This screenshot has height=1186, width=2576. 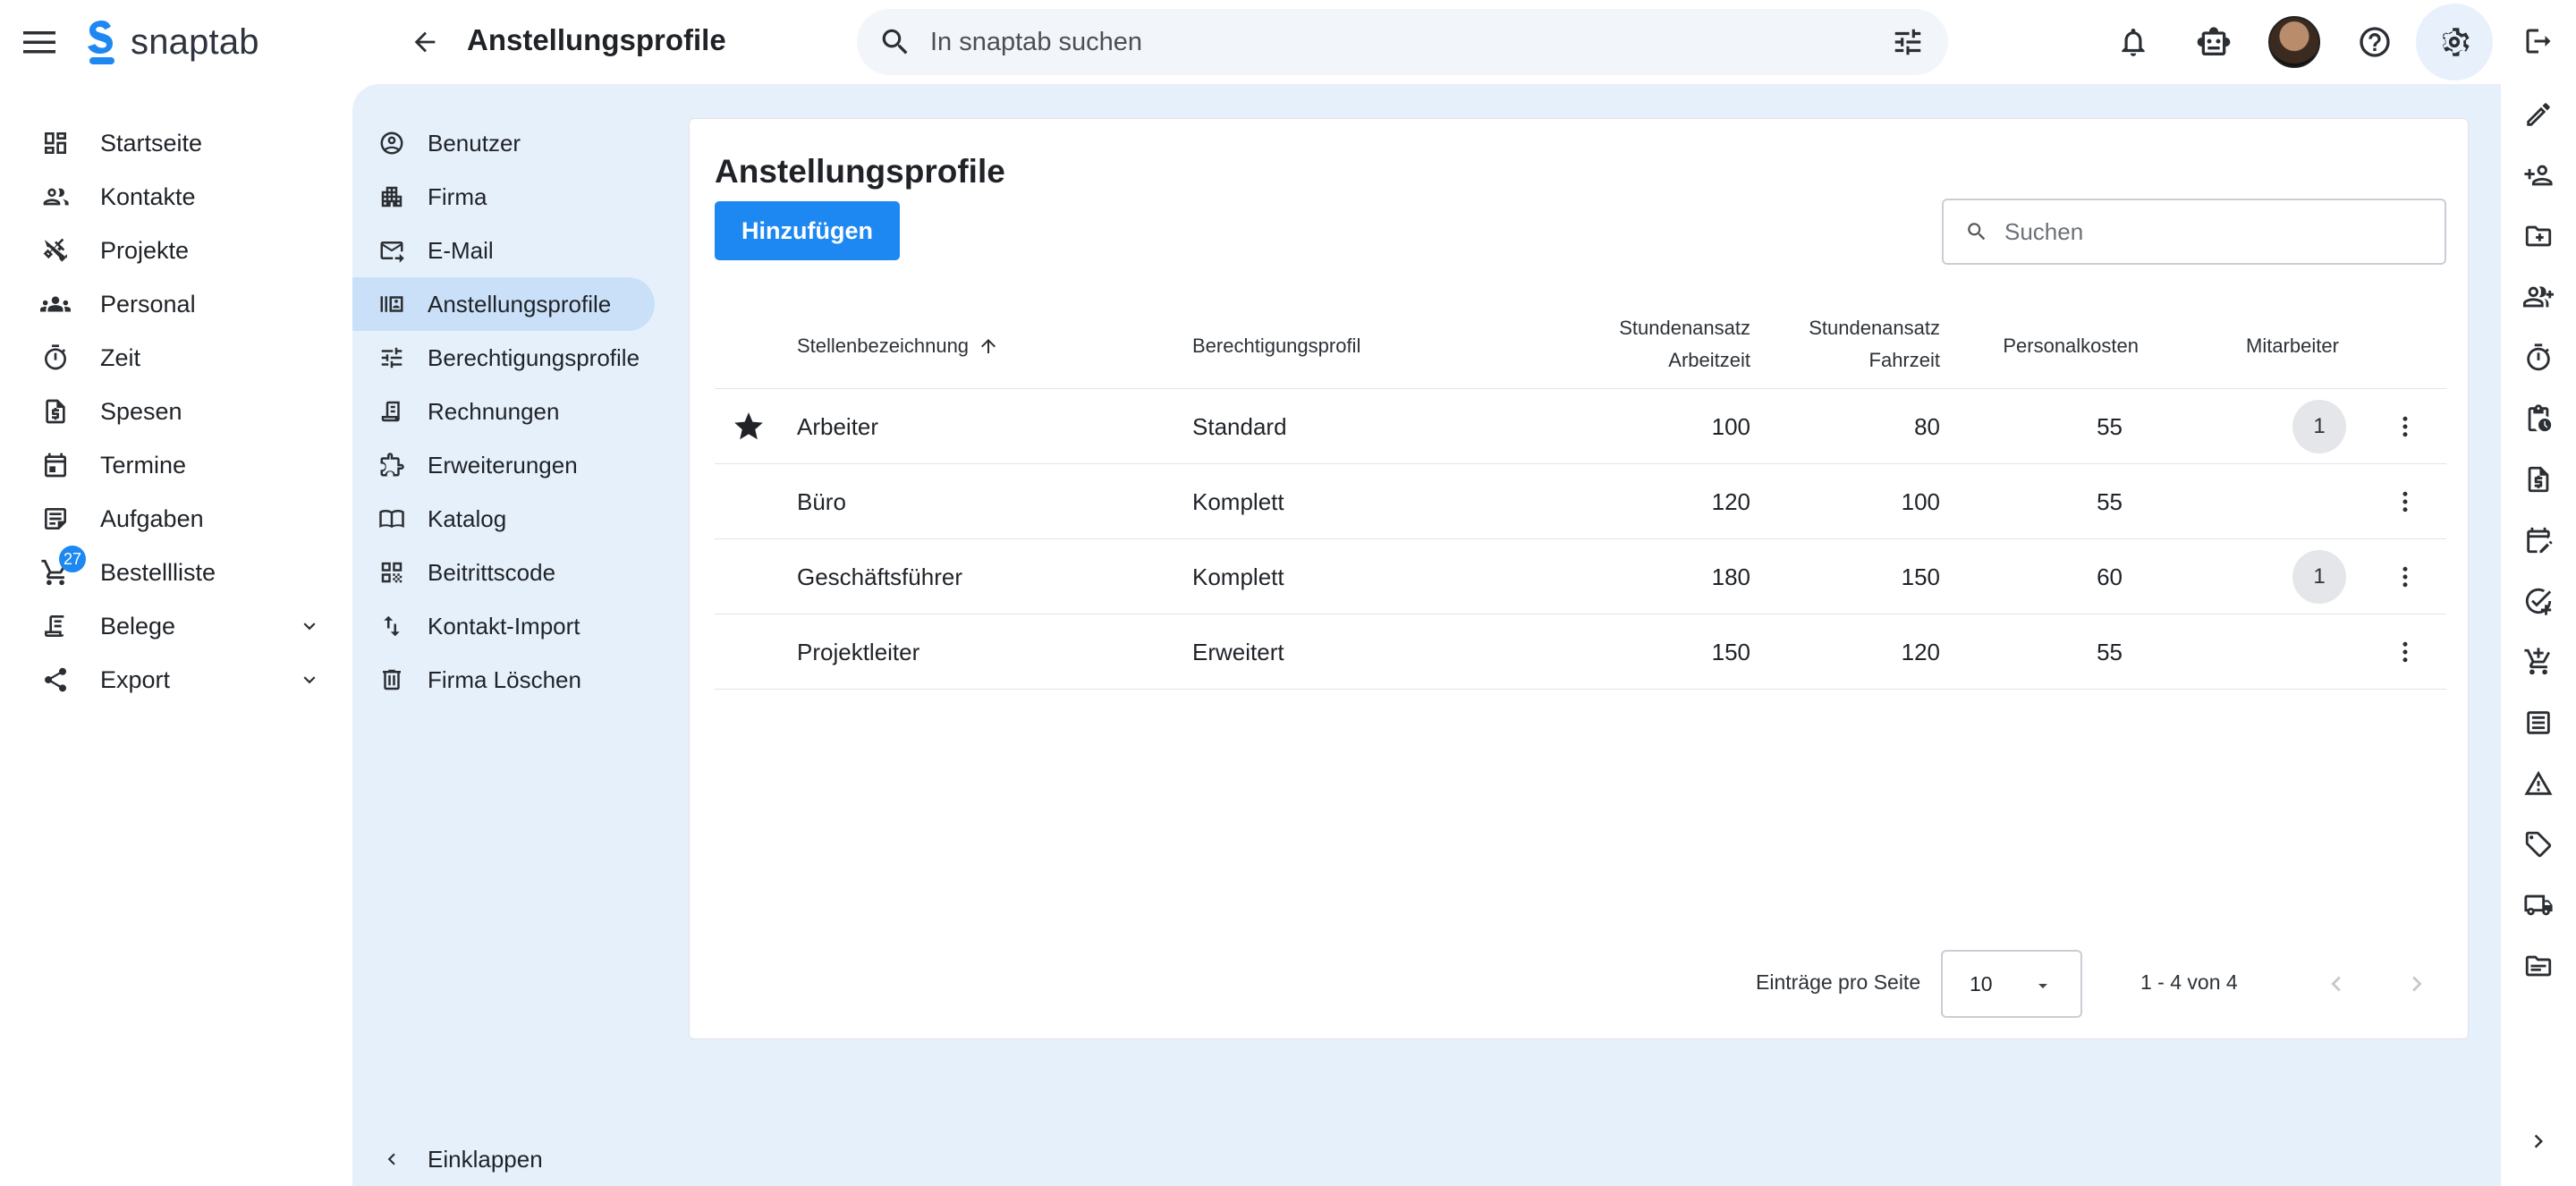 What do you see at coordinates (62, 568) in the screenshot?
I see `cart-icon: 27` at bounding box center [62, 568].